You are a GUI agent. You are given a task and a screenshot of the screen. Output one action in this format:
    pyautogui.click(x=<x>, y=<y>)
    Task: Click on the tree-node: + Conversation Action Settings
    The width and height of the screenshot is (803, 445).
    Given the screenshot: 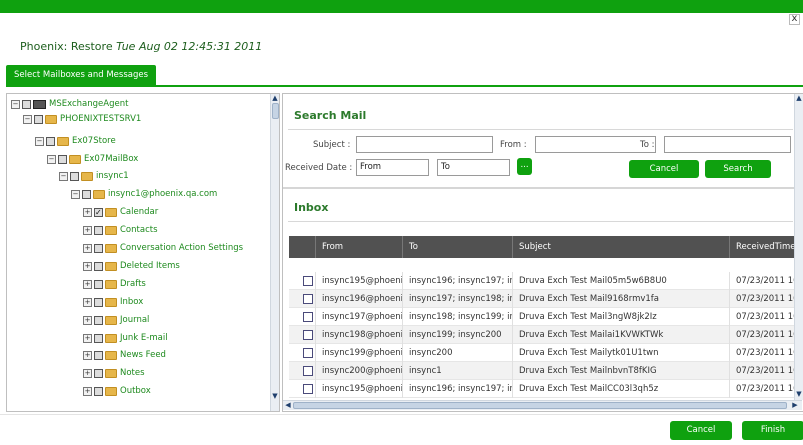 What is the action you would take?
    pyautogui.click(x=163, y=248)
    